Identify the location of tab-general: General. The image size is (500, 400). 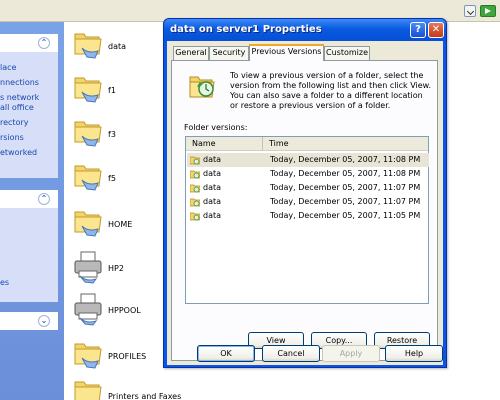
(191, 53).